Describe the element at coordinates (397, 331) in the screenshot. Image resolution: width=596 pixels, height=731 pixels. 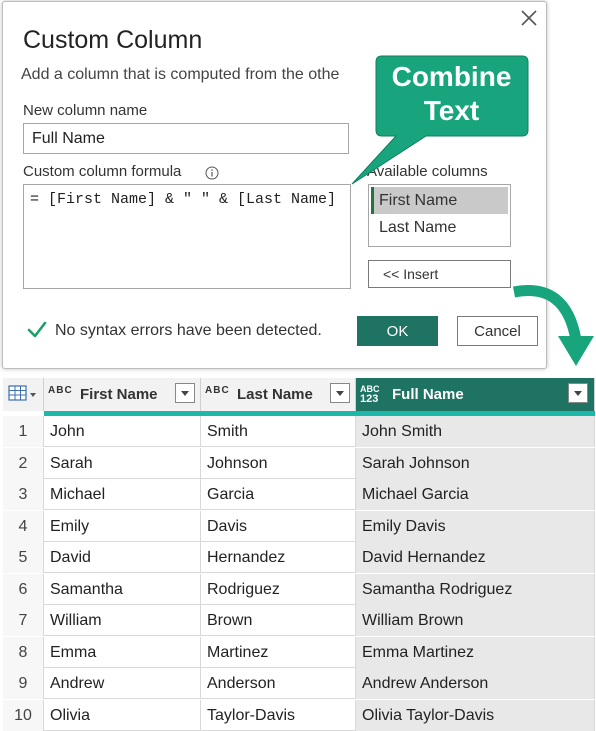
I see `ok-button: OK` at that location.